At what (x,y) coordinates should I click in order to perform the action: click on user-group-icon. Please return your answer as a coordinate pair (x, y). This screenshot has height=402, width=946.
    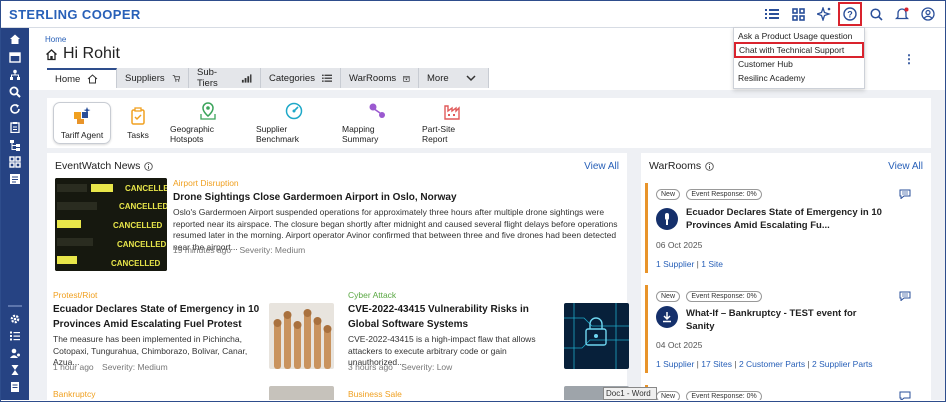
    Looking at the image, I should click on (15, 353).